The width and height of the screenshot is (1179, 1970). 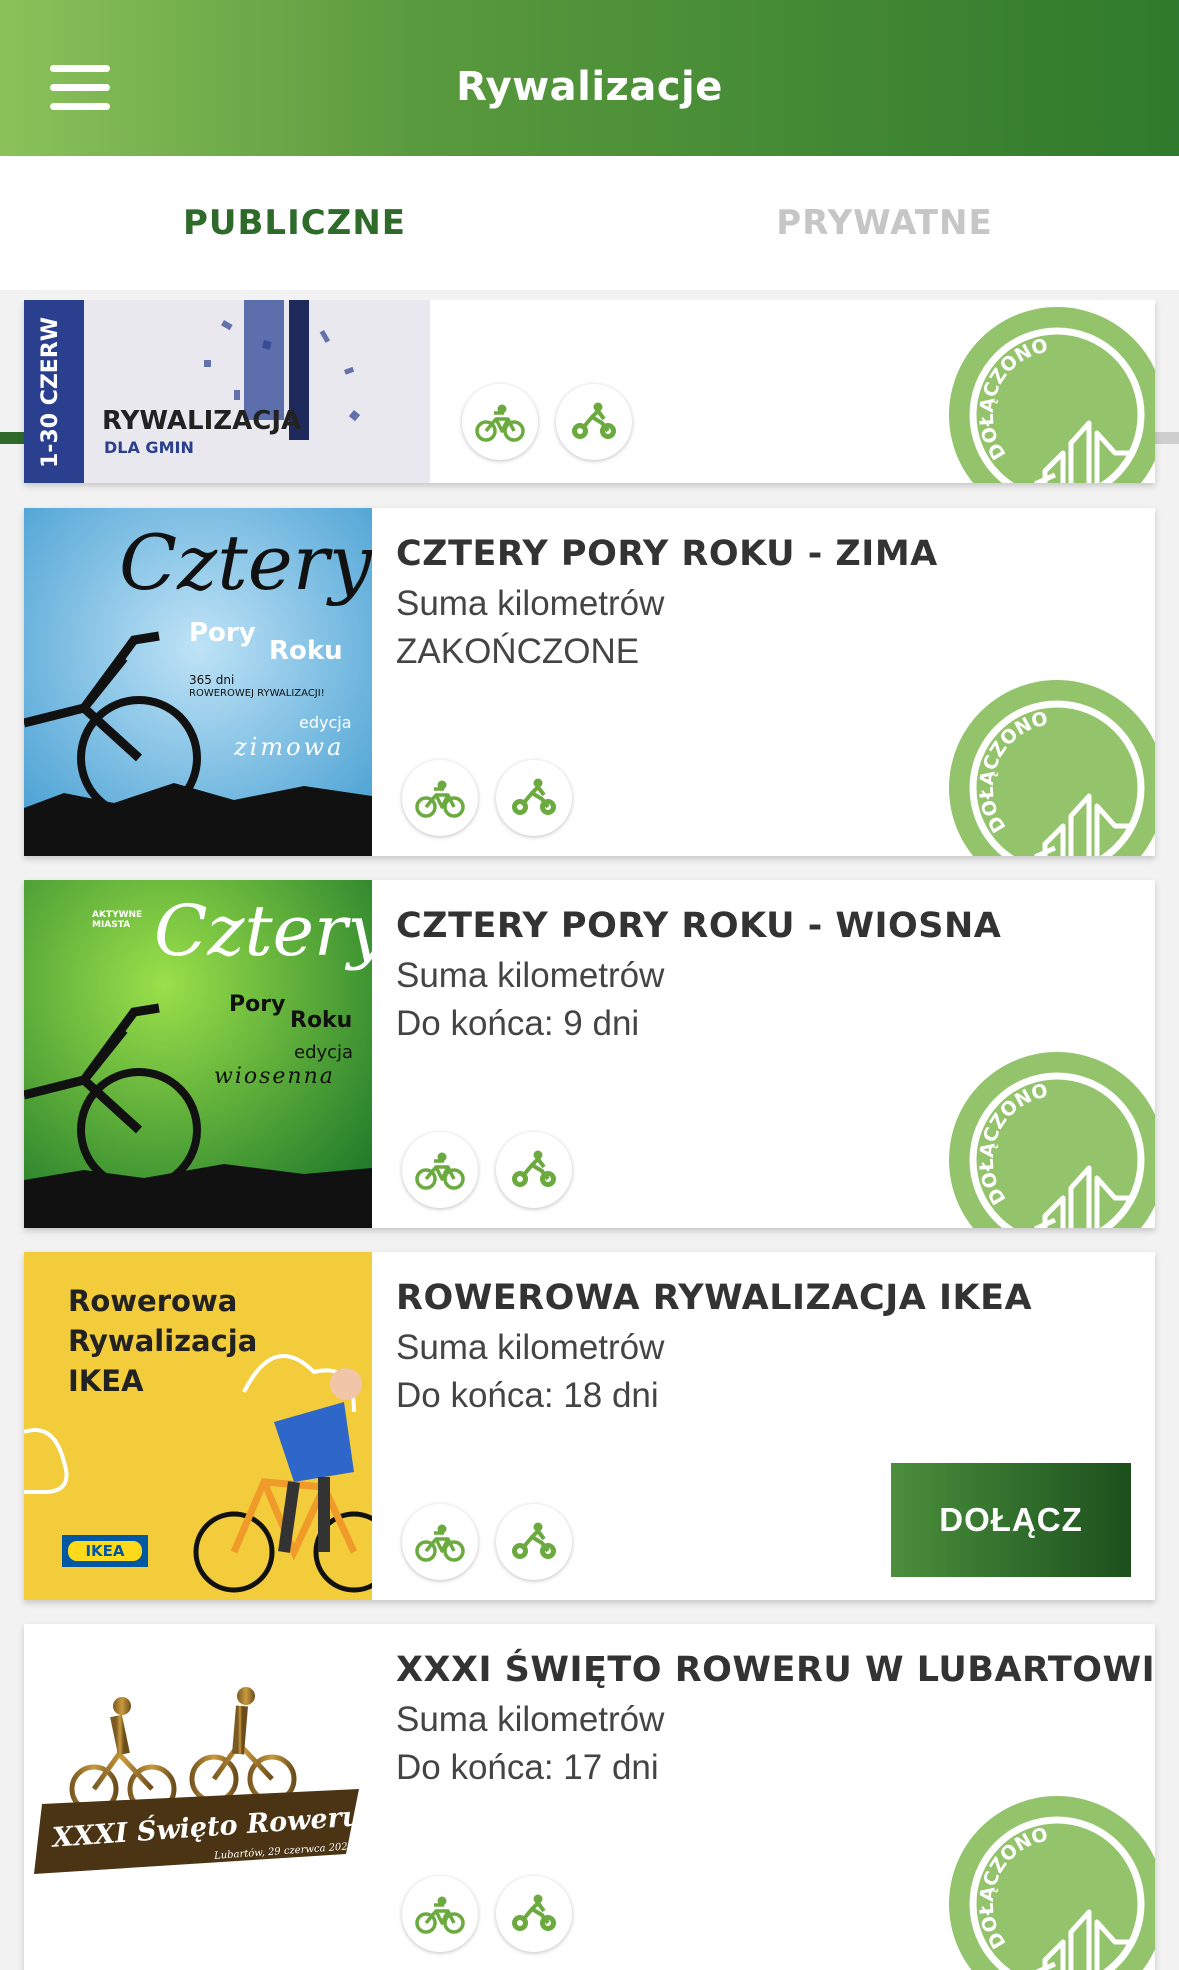 What do you see at coordinates (212, 680) in the screenshot?
I see `image-small1: 365 dni` at bounding box center [212, 680].